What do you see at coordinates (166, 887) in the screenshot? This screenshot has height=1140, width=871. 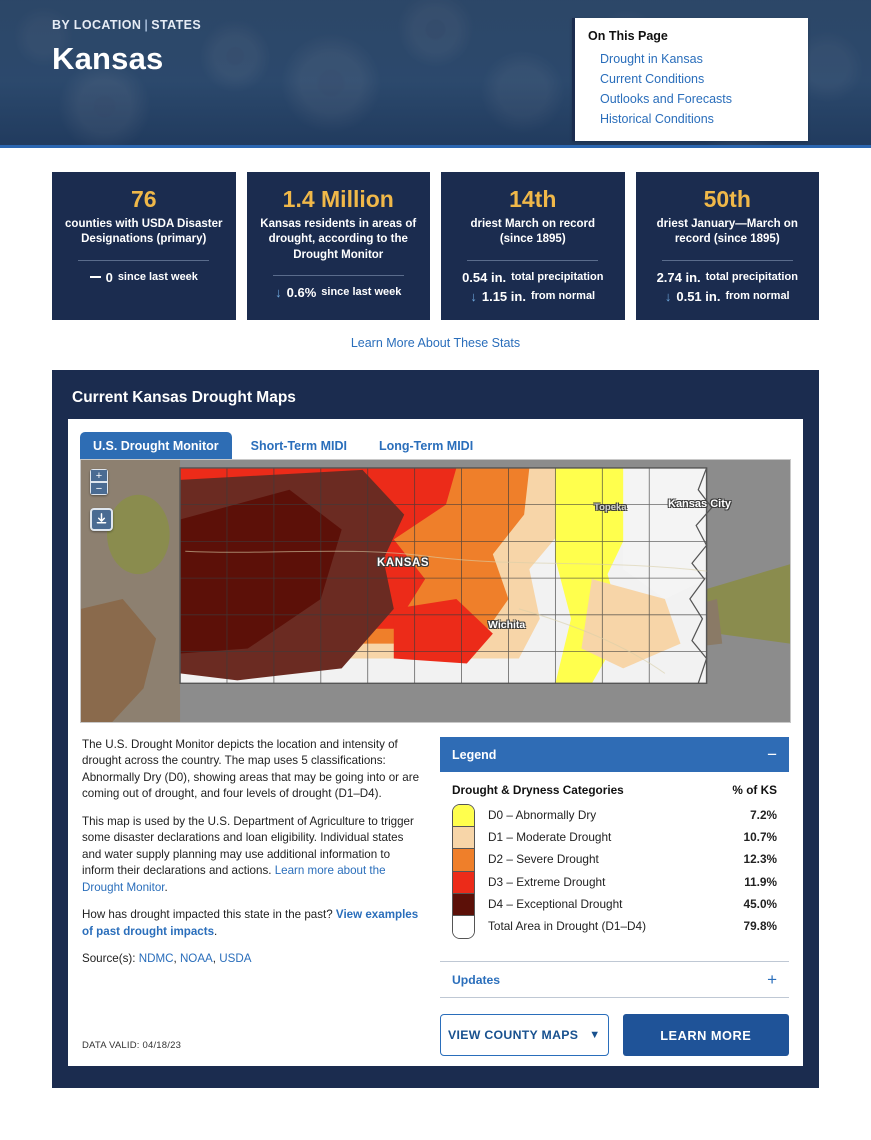 I see `paragraph-2-period: .` at bounding box center [166, 887].